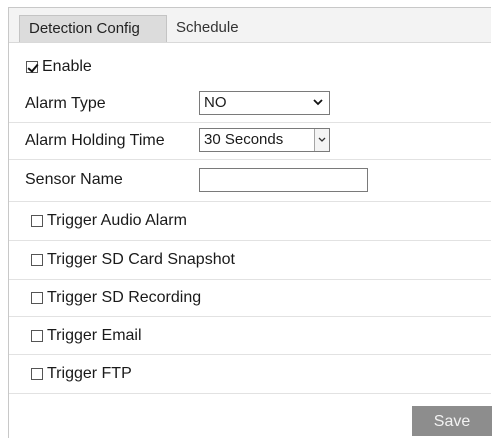 This screenshot has height=439, width=492. I want to click on alarm-holding-time-value: 30 Seconds, so click(244, 139).